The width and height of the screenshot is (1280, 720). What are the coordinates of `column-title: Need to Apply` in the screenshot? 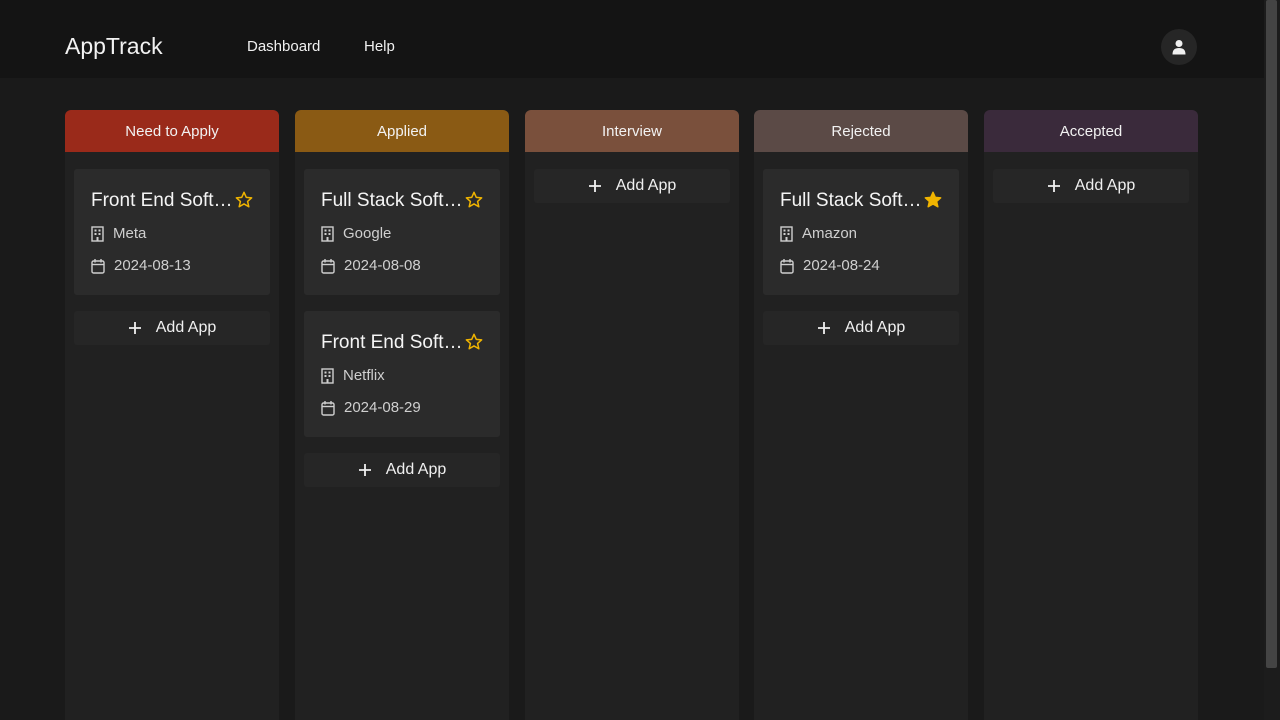 It's located at (172, 131).